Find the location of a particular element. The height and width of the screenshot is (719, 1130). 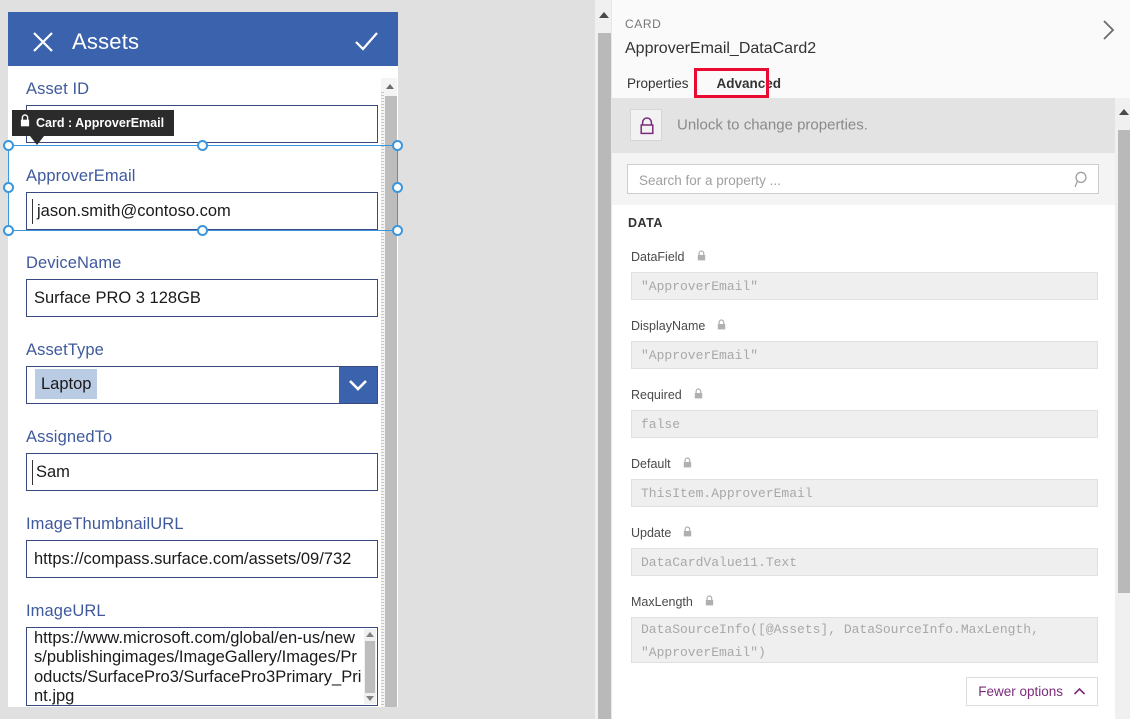

tooltip-label: Card : ApproverEmail is located at coordinates (100, 123).